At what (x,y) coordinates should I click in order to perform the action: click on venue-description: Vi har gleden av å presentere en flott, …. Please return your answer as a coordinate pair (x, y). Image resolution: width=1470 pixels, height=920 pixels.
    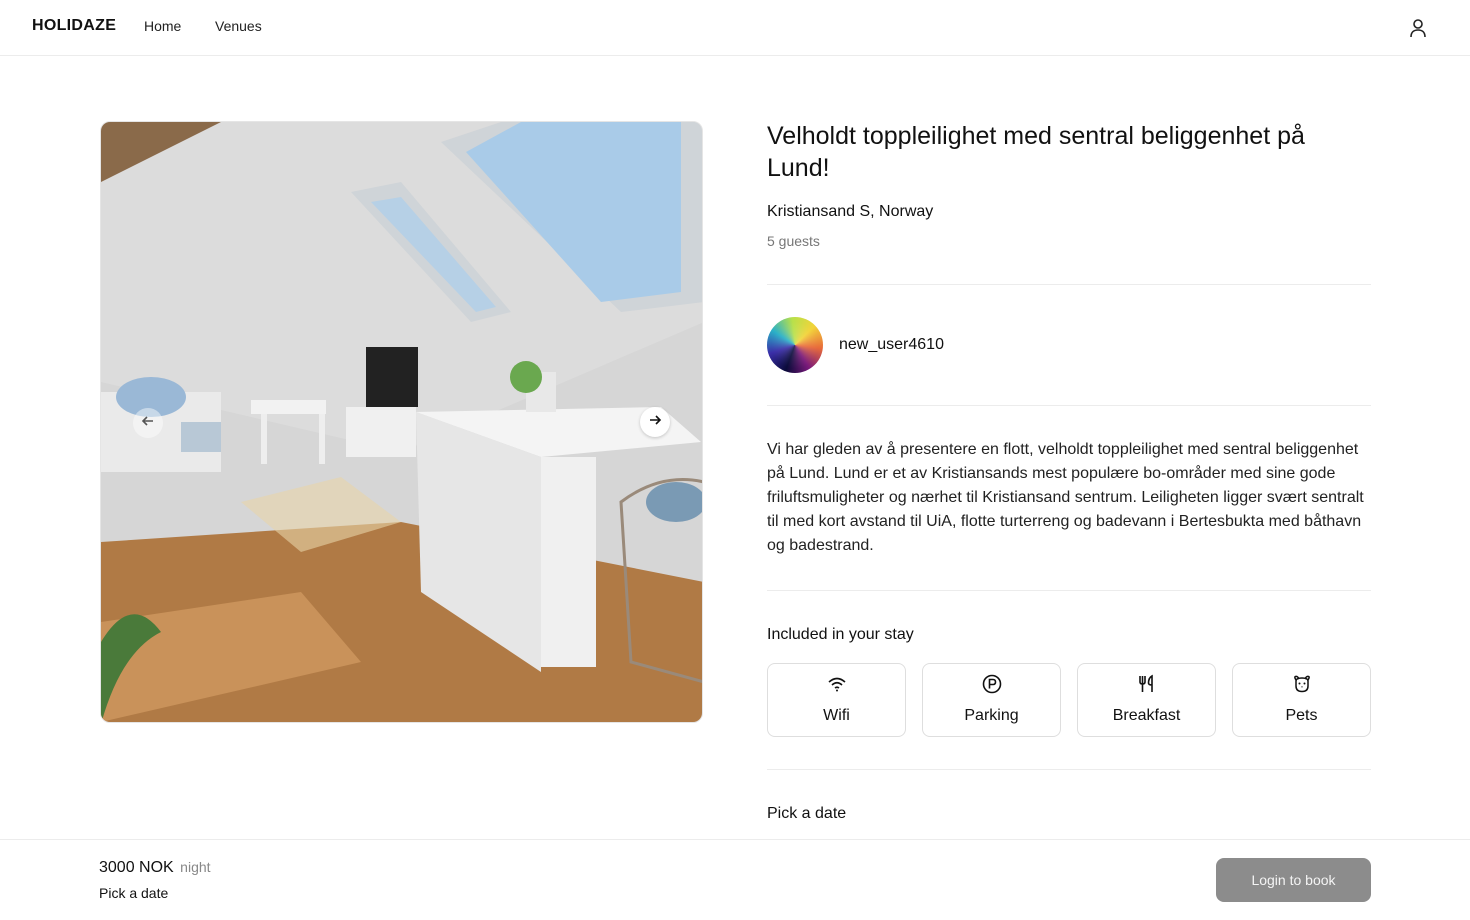
    Looking at the image, I should click on (1065, 497).